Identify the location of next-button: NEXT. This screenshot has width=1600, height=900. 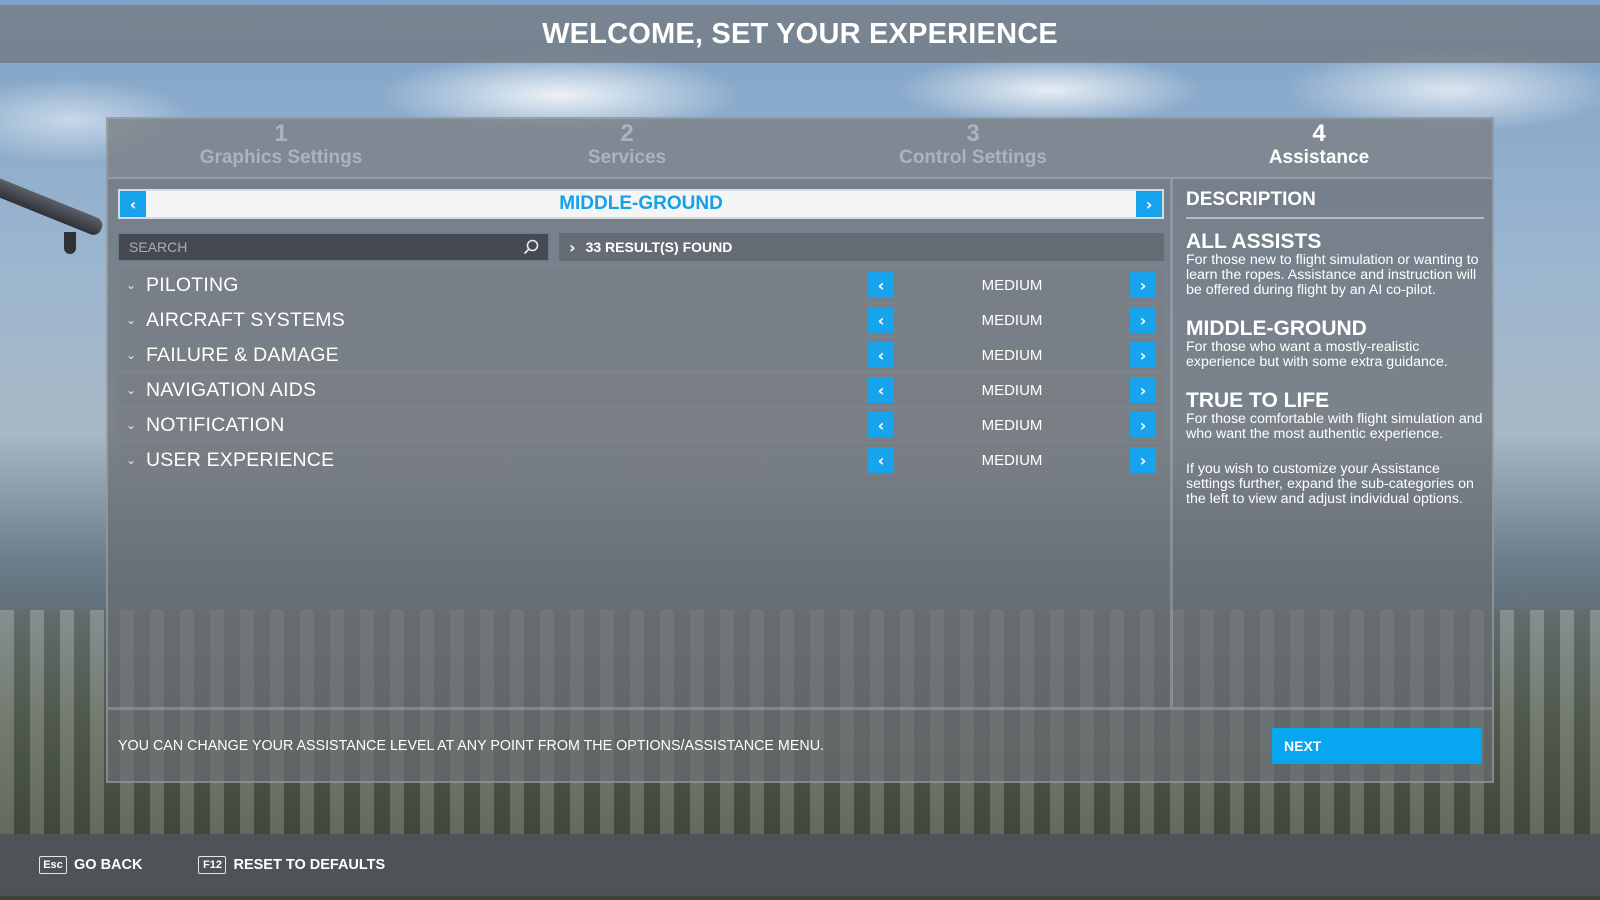
(1377, 745).